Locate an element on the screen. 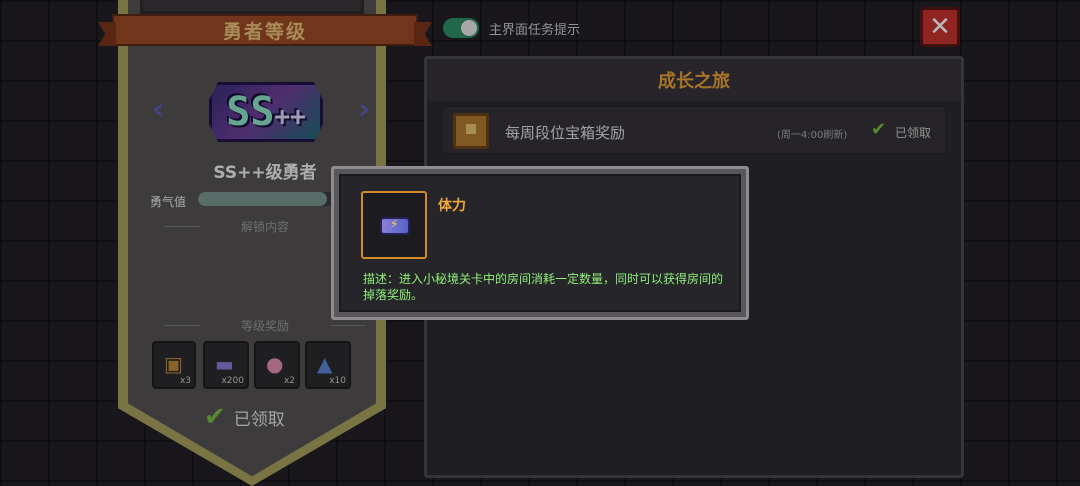  rank-badge-text: SS++ is located at coordinates (265, 112).